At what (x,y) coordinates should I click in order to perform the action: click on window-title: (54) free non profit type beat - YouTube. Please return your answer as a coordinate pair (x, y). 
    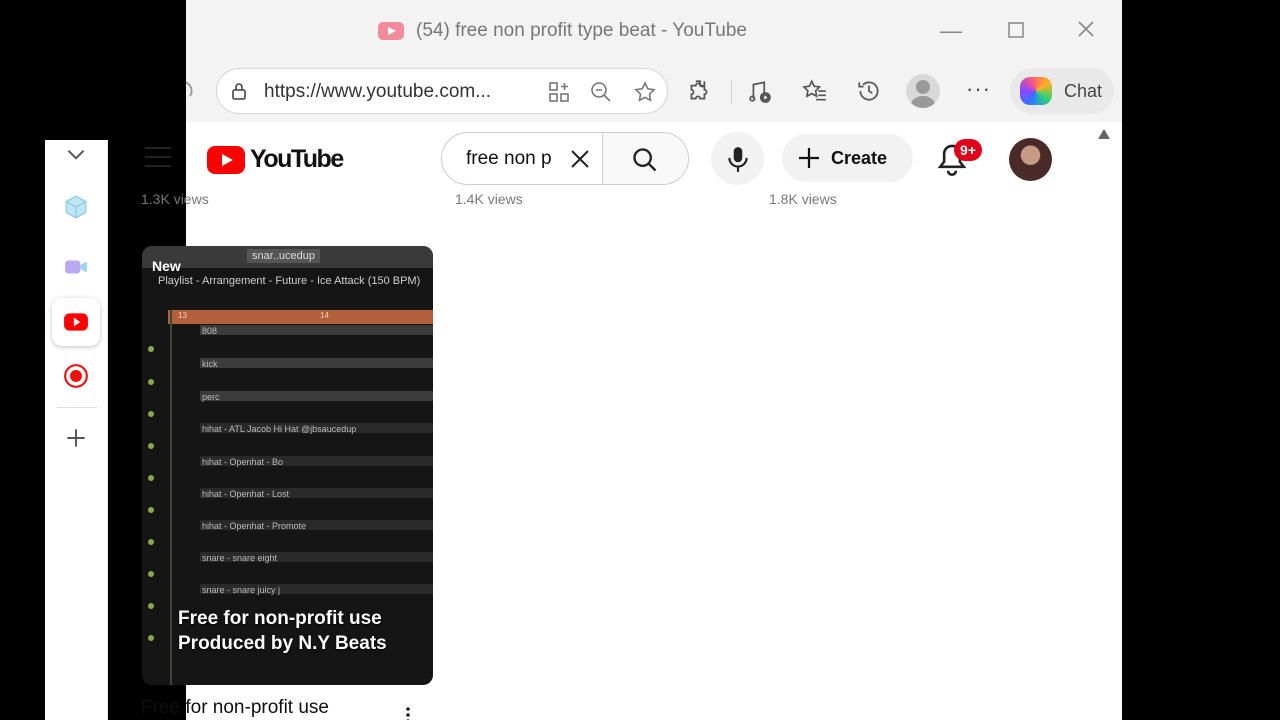
    Looking at the image, I should click on (562, 31).